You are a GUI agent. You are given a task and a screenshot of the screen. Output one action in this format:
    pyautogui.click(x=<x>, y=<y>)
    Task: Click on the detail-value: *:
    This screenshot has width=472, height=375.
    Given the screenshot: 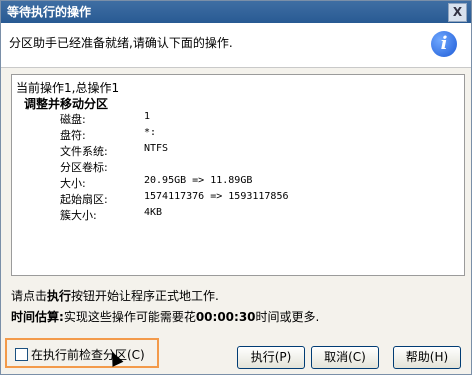 What is the action you would take?
    pyautogui.click(x=150, y=132)
    